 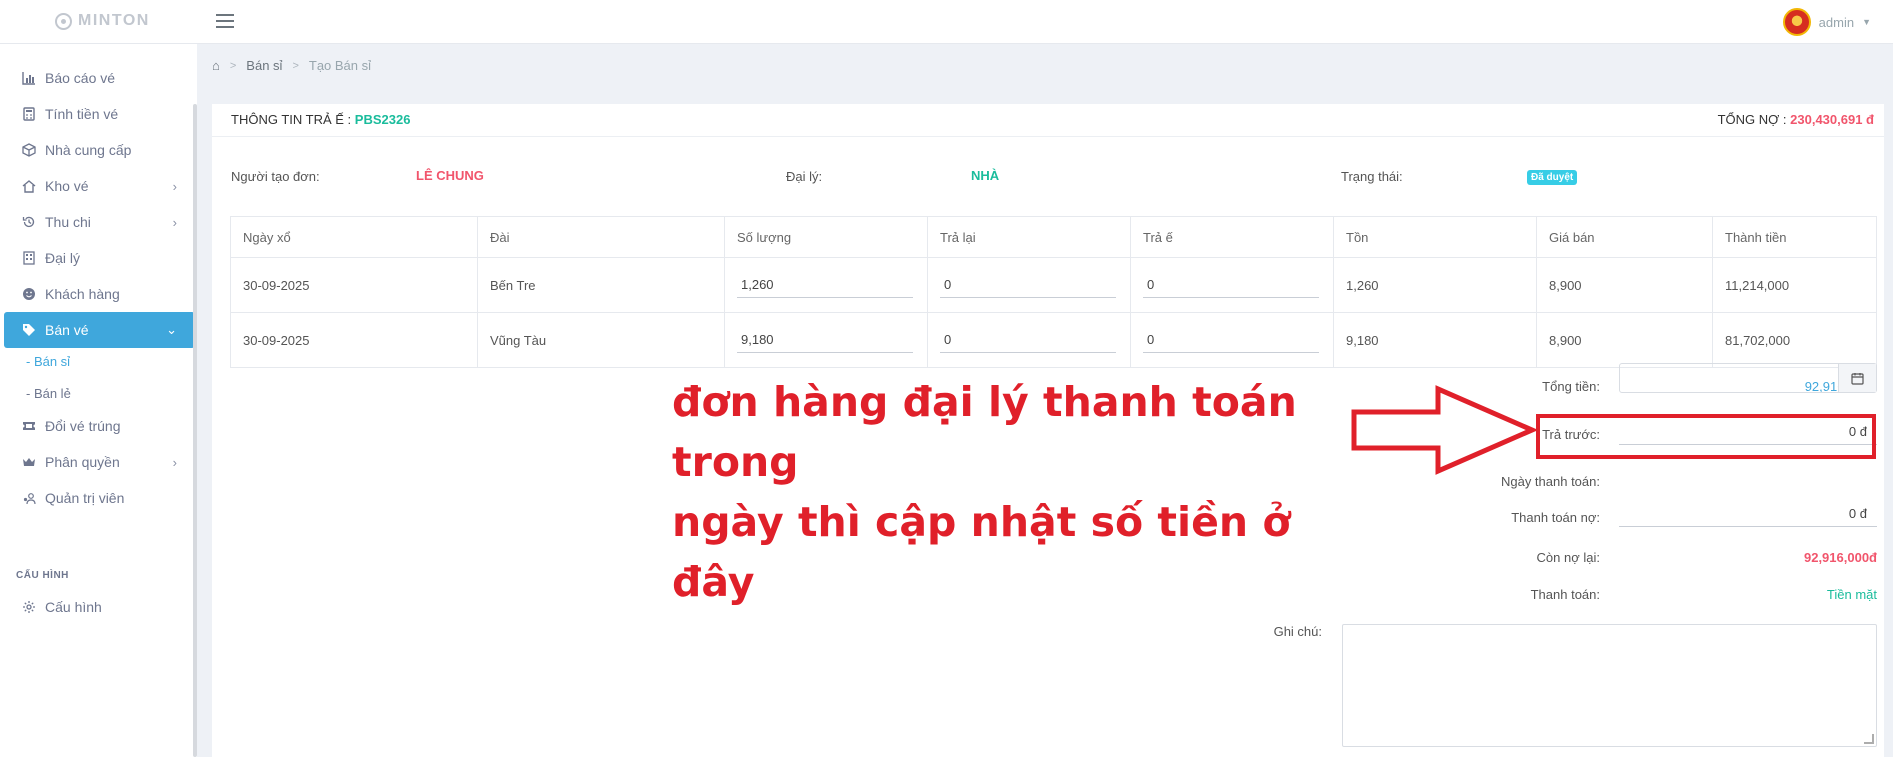 I want to click on annotation-line-1: đơn hàng đại lý thanh toán trong, so click(x=984, y=432).